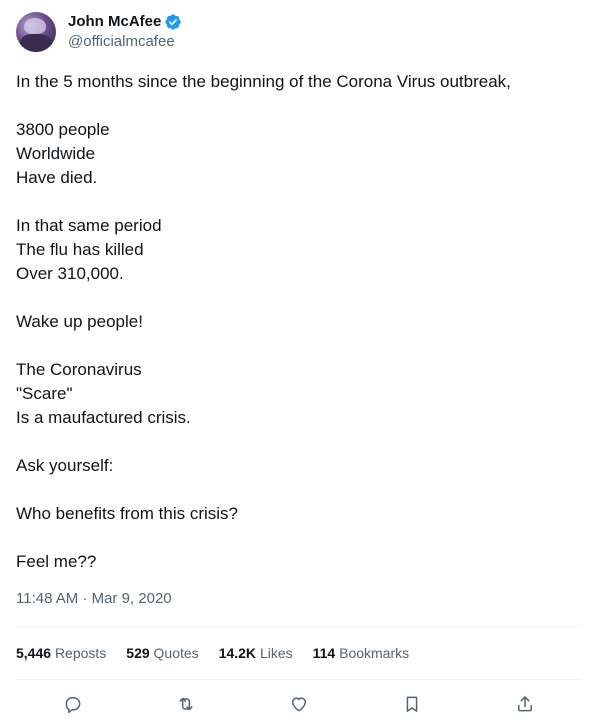  I want to click on stat-bookmarks: 114 Bookmarks, so click(361, 653).